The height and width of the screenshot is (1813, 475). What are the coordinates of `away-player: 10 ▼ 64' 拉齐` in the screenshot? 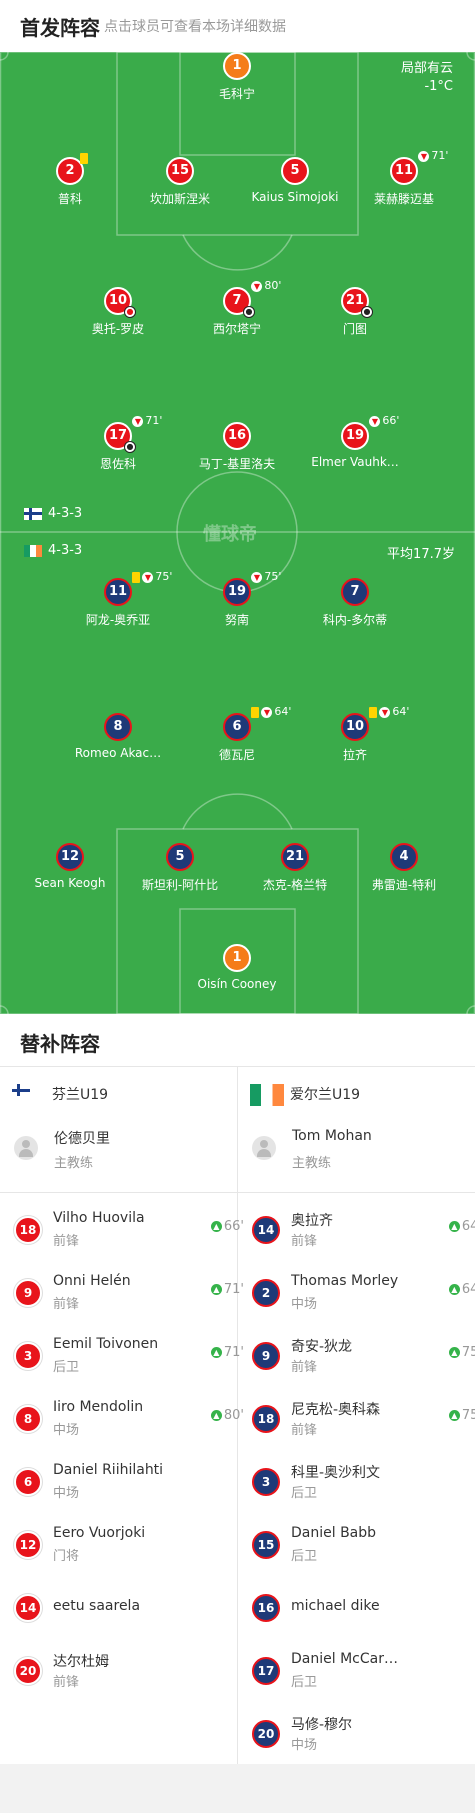 It's located at (355, 734).